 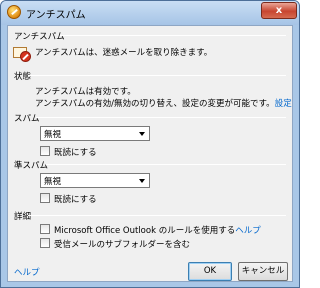 I want to click on use-outlook-rules-label: Microsoft Office Outlook のルールを使用するヘルプ, so click(x=157, y=231).